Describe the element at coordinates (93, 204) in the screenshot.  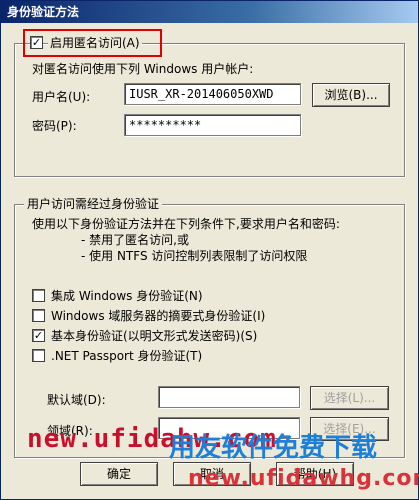
I see `auth-group-title: 用户访问需经过身份验证` at that location.